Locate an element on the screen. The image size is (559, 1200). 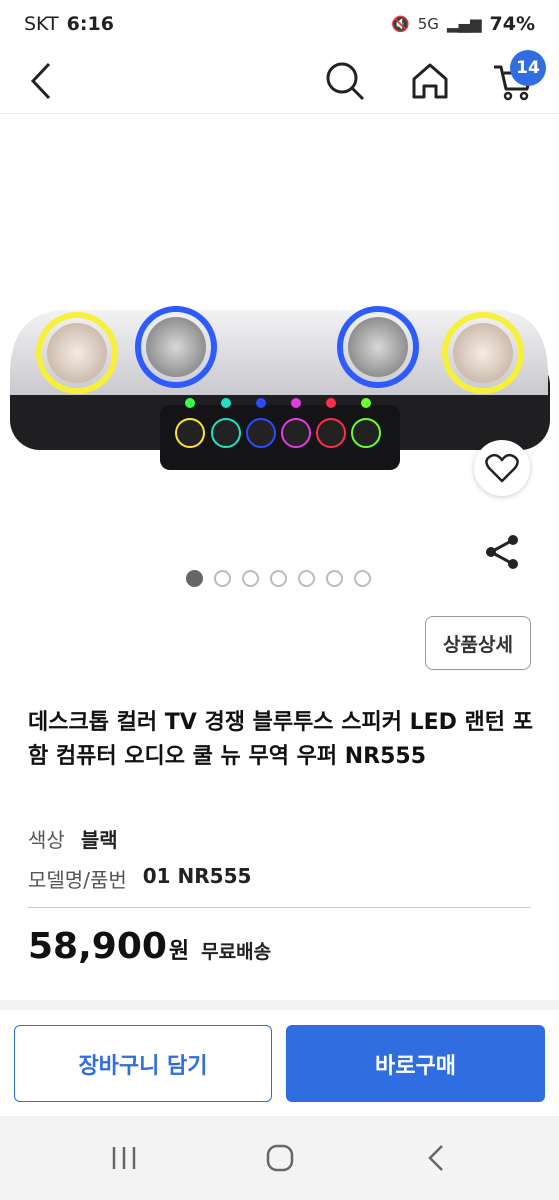
recent-apps-button is located at coordinates (124, 1158).